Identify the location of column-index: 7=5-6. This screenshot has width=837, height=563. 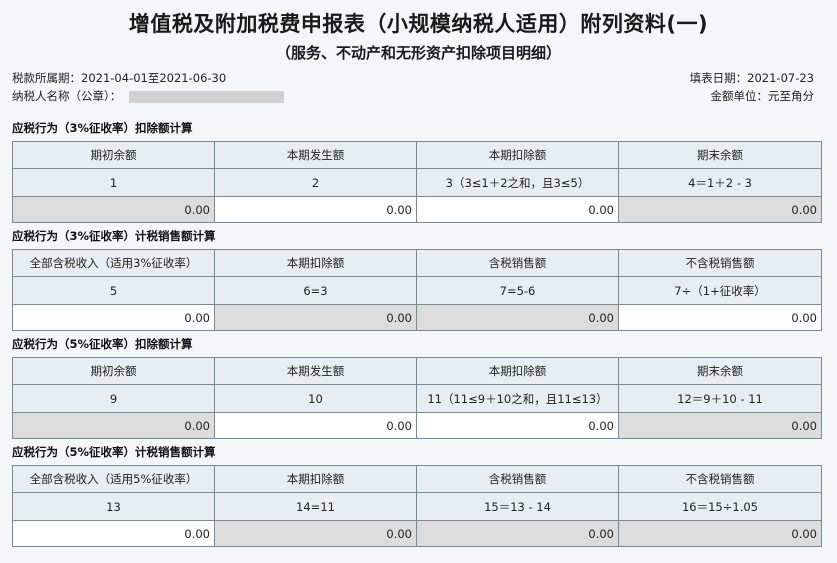
(517, 290).